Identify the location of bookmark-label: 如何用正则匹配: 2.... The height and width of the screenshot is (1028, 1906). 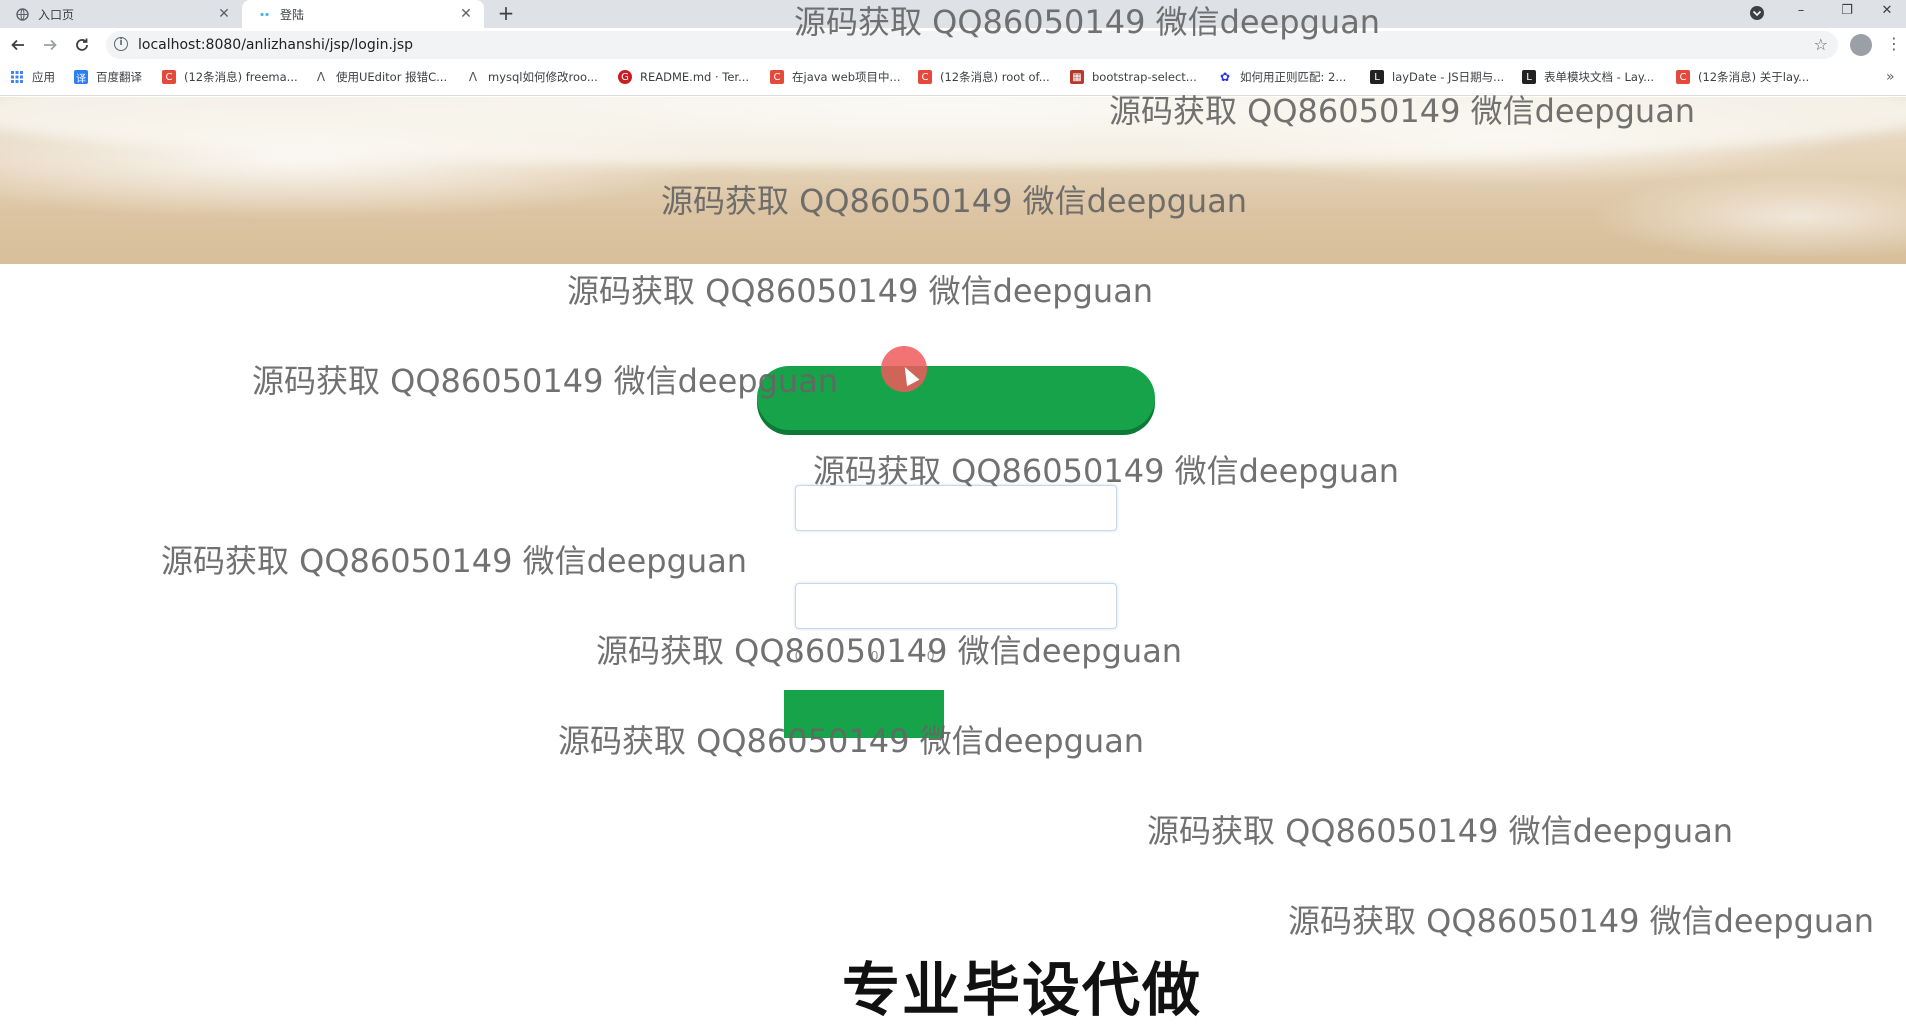
(1293, 77).